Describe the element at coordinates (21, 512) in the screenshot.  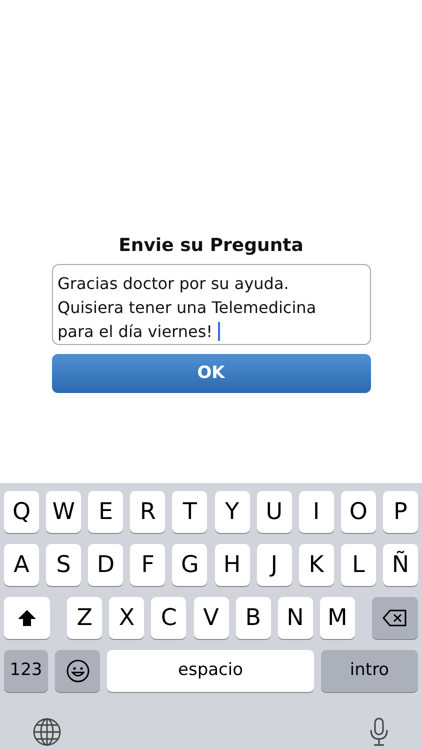
I see `key: Q` at that location.